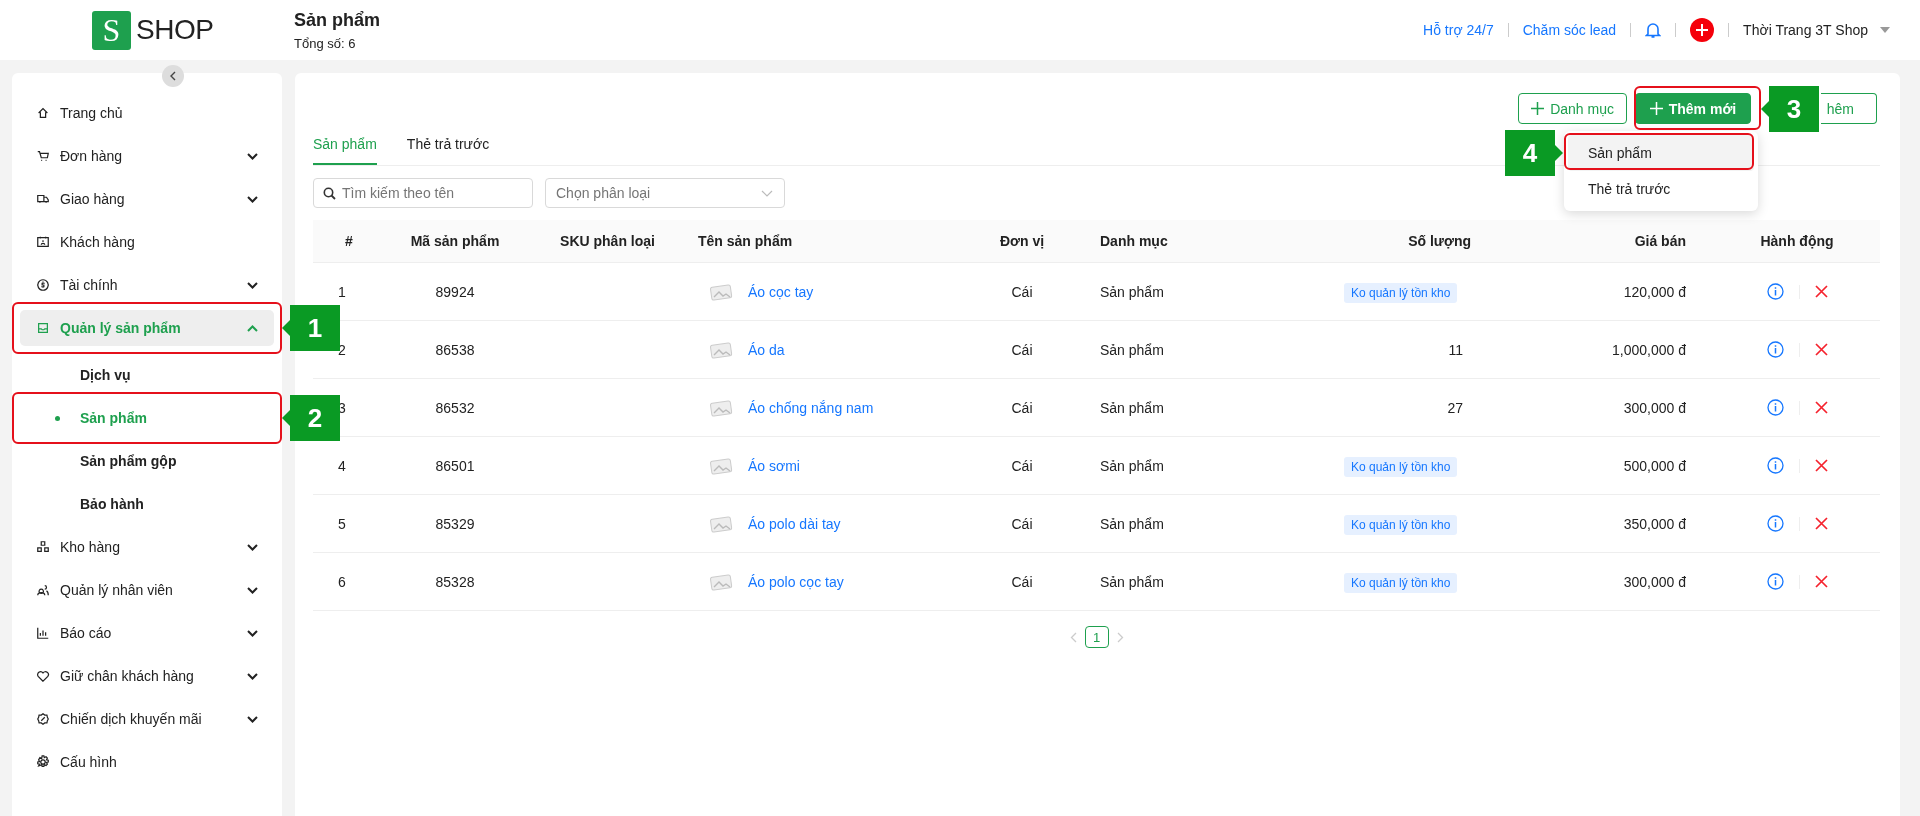 The height and width of the screenshot is (816, 1920). I want to click on percent-badge-icon, so click(43, 719).